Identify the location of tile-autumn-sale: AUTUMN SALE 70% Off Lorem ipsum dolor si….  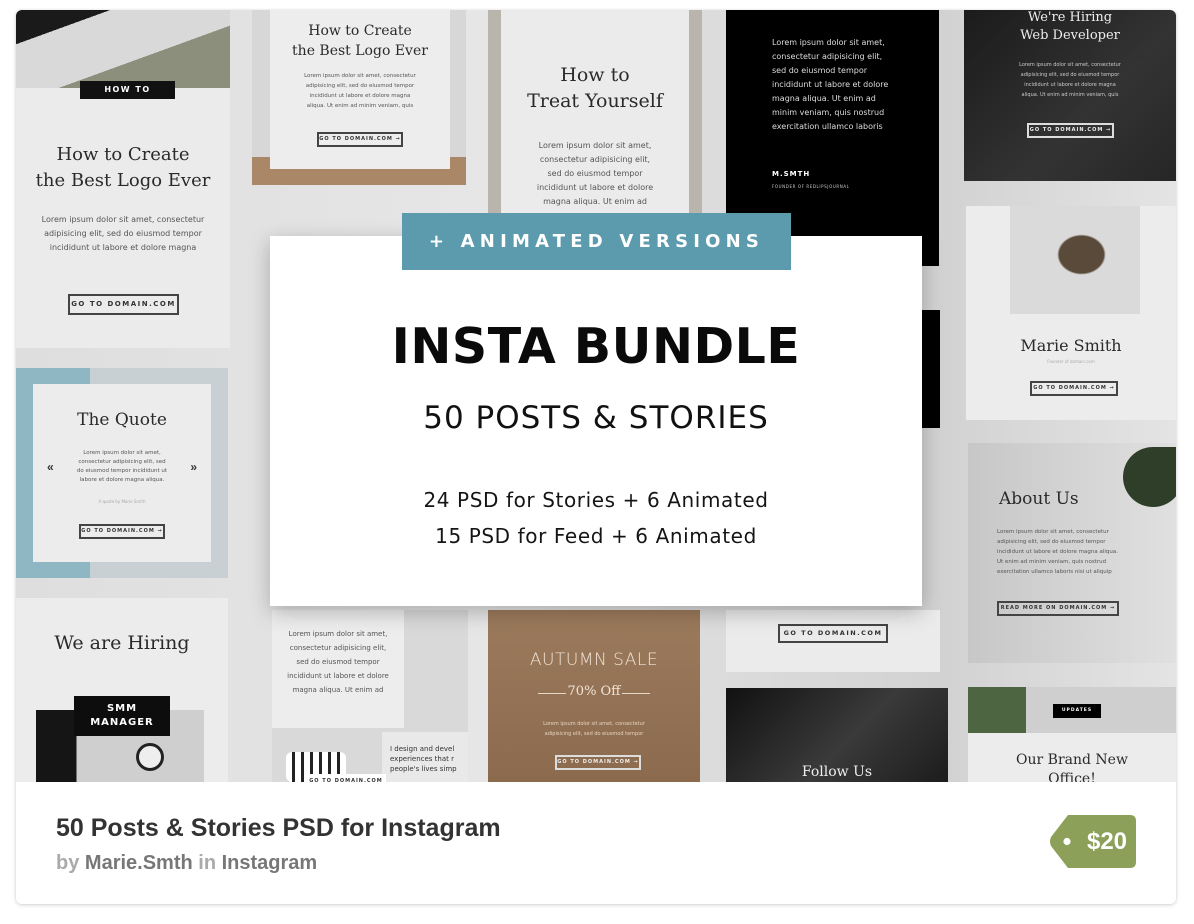
(594, 696).